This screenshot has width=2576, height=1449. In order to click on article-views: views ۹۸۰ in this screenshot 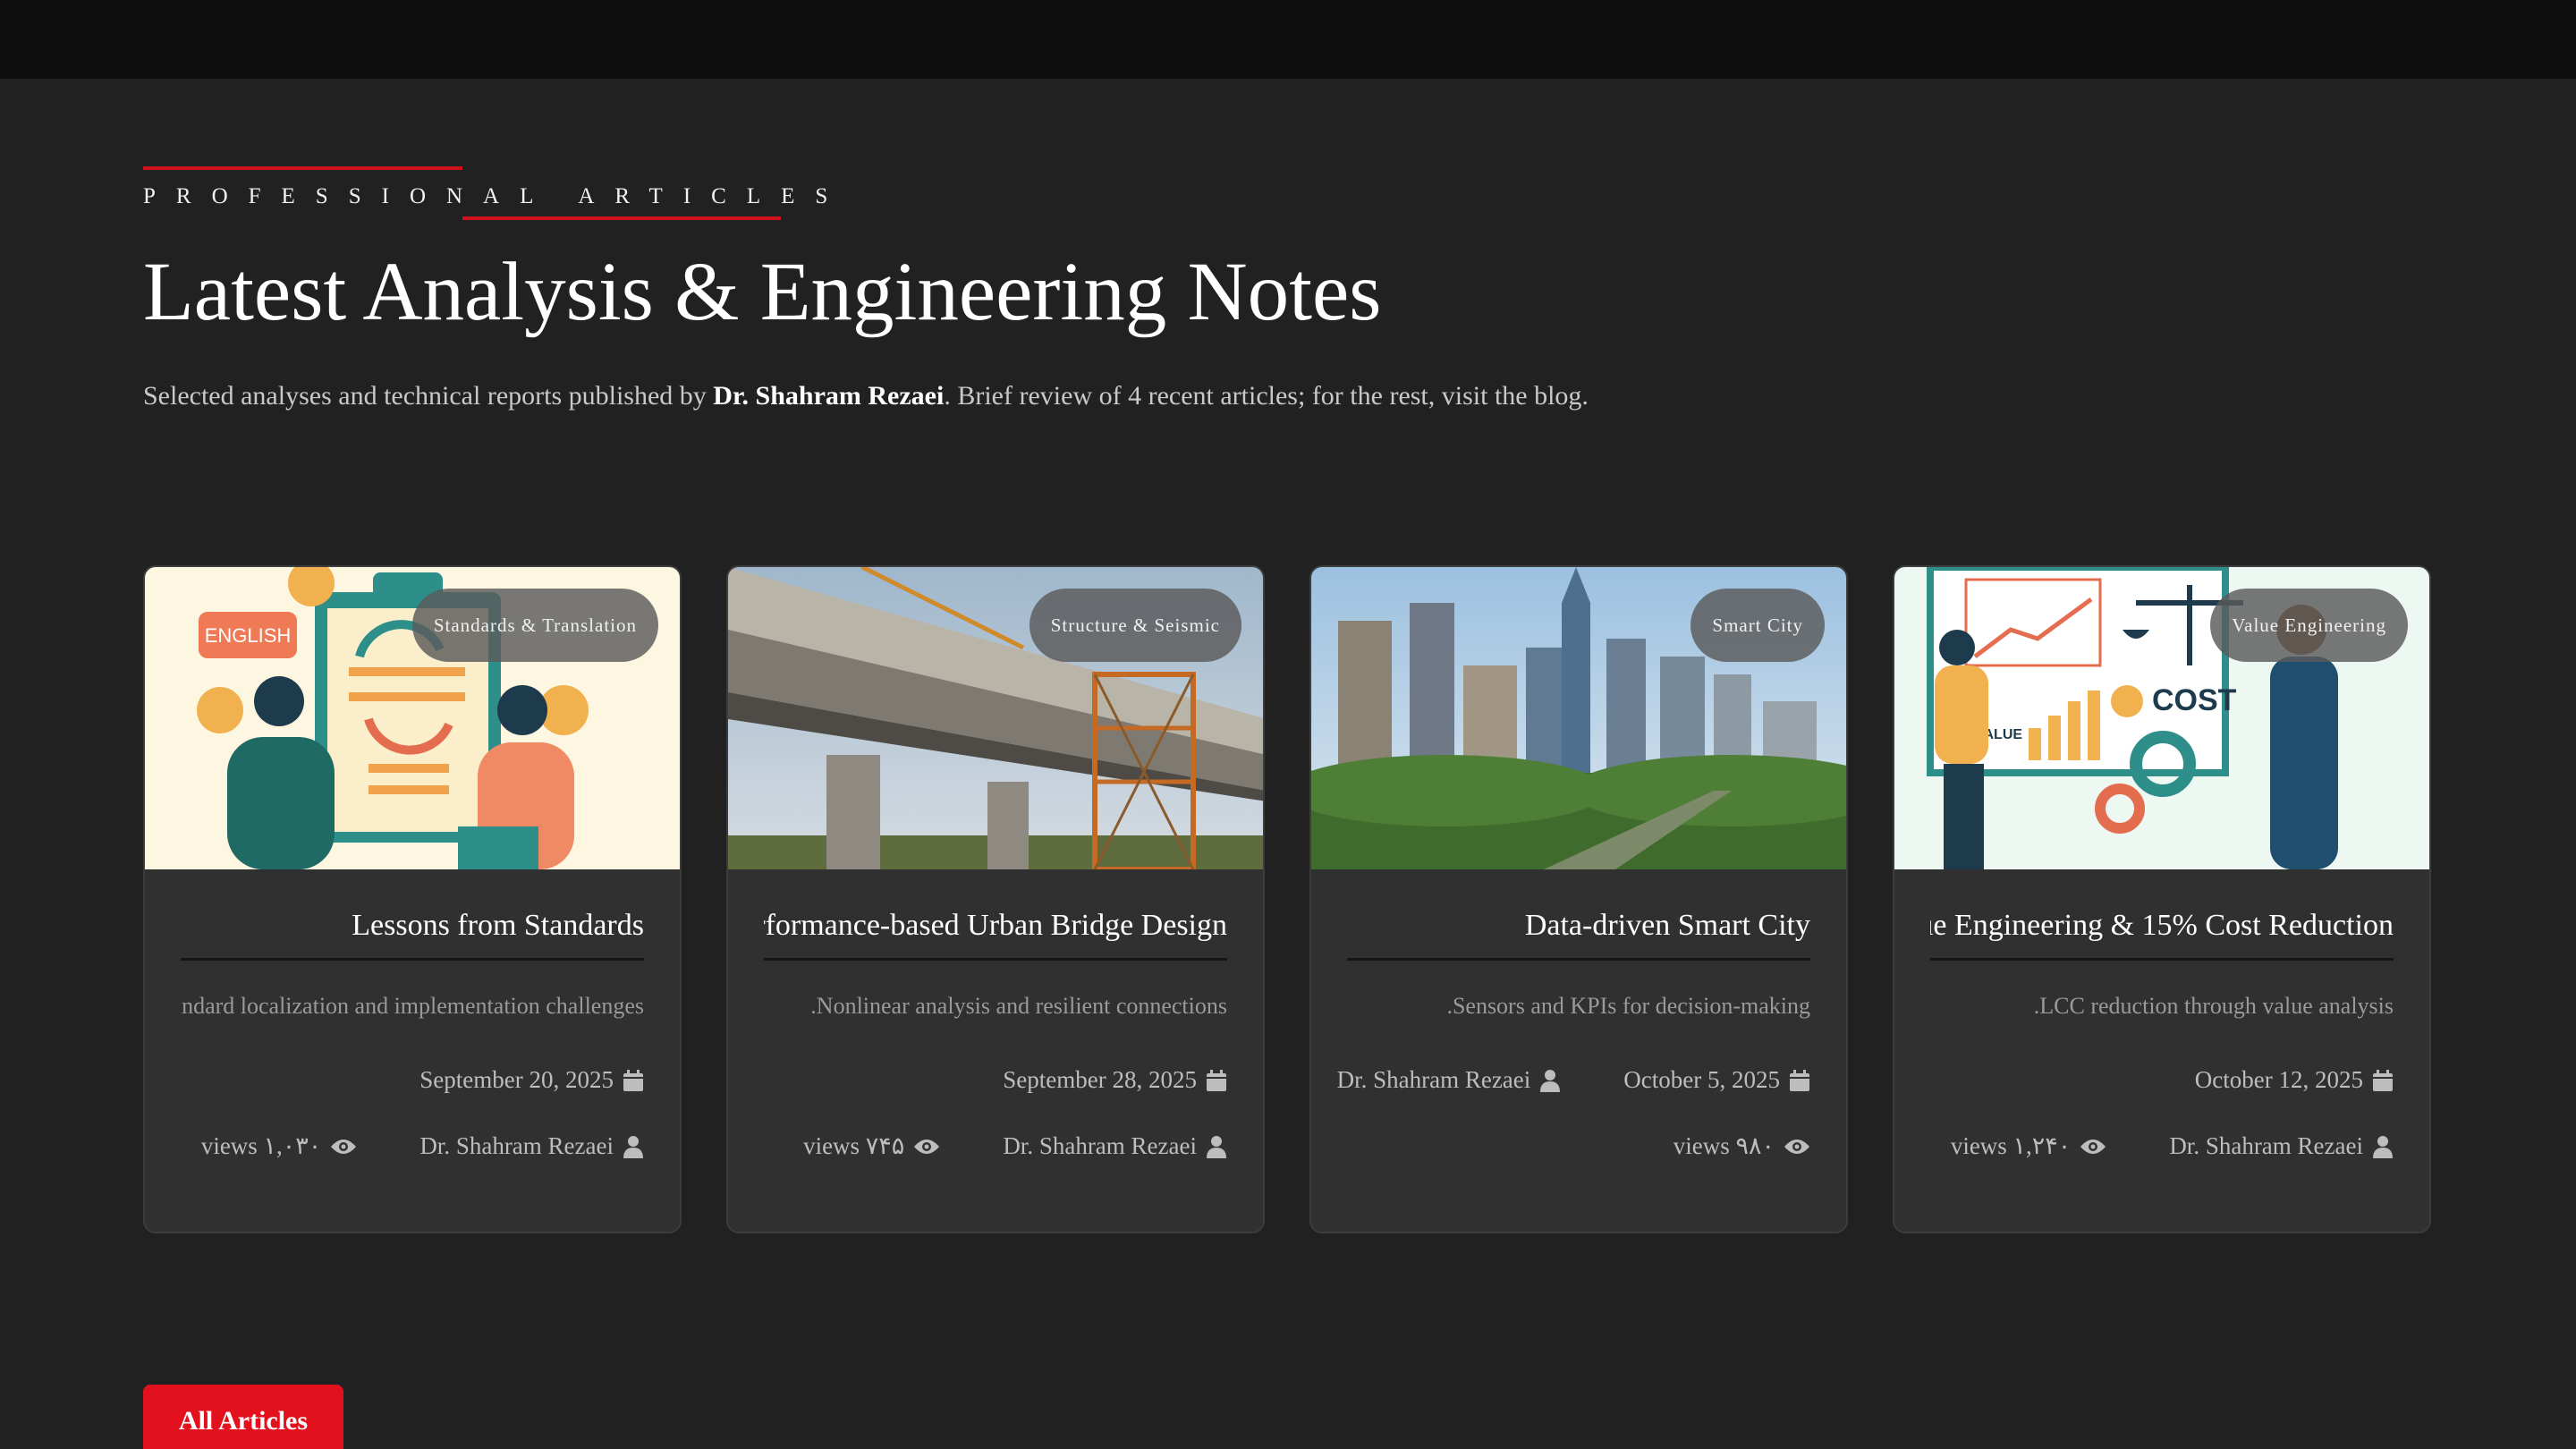, I will do `click(1742, 1146)`.